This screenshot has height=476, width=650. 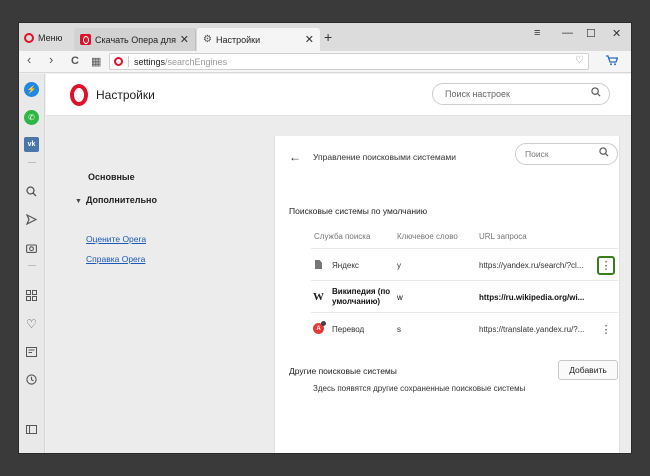 I want to click on send-icon, so click(x=31, y=219).